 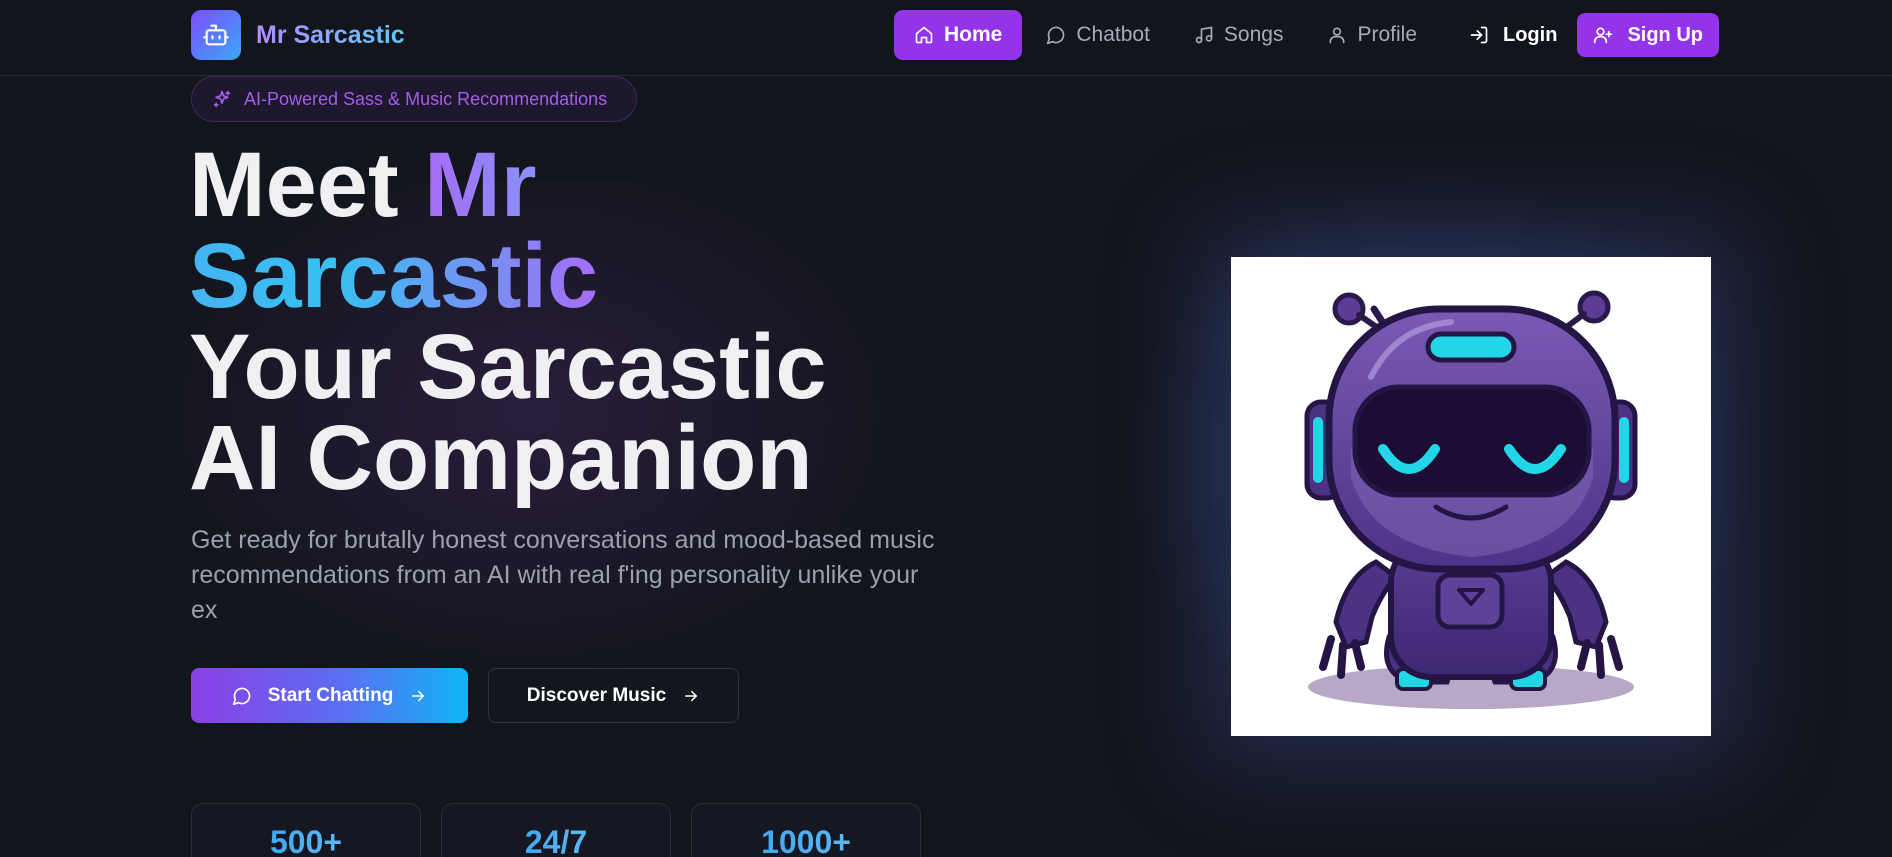 I want to click on signup-button: Sign Up, so click(x=1648, y=35).